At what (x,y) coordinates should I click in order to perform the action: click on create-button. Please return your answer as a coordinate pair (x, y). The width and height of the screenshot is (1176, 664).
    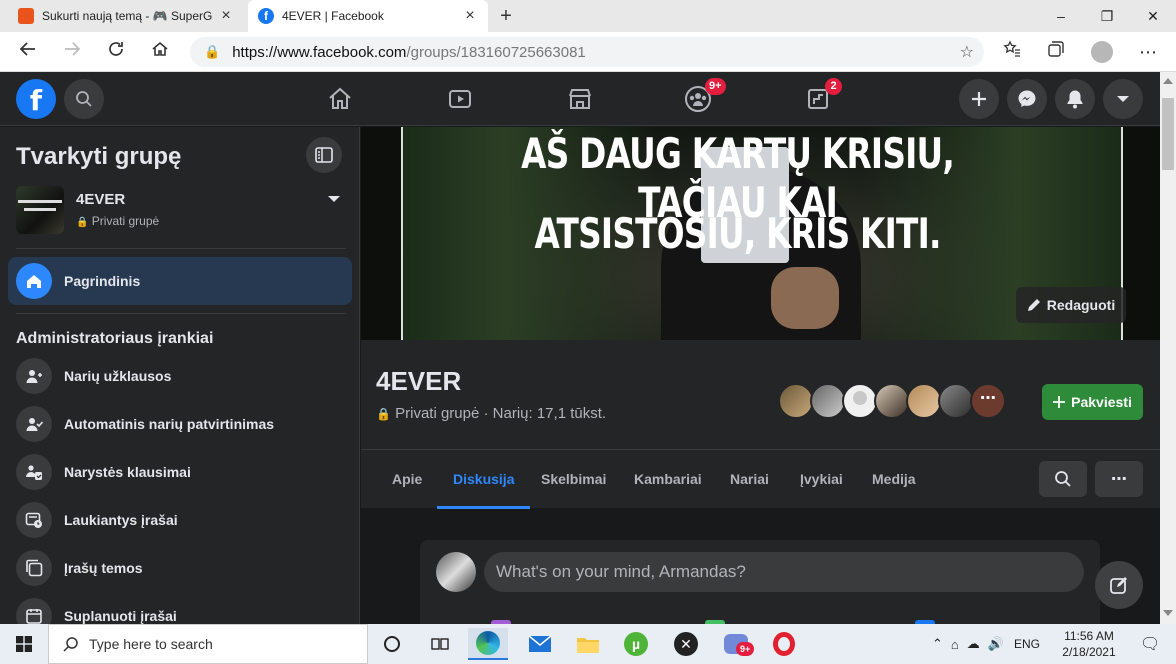
    Looking at the image, I should click on (979, 99).